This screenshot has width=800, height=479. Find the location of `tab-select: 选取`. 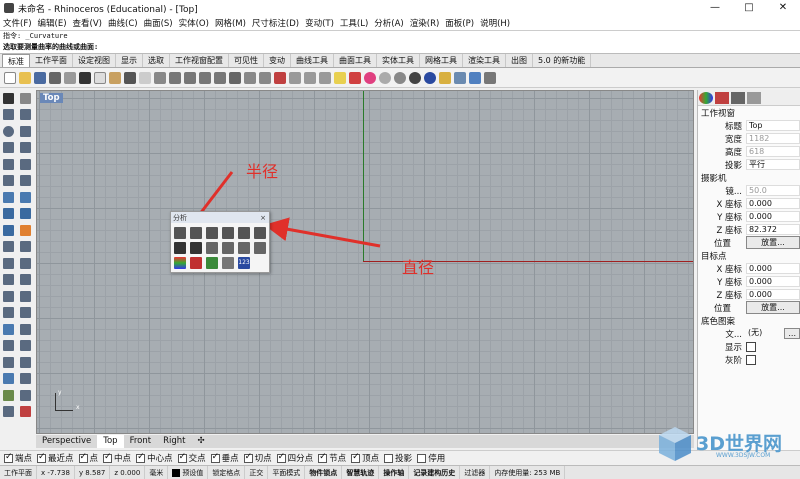

tab-select: 选取 is located at coordinates (156, 60).